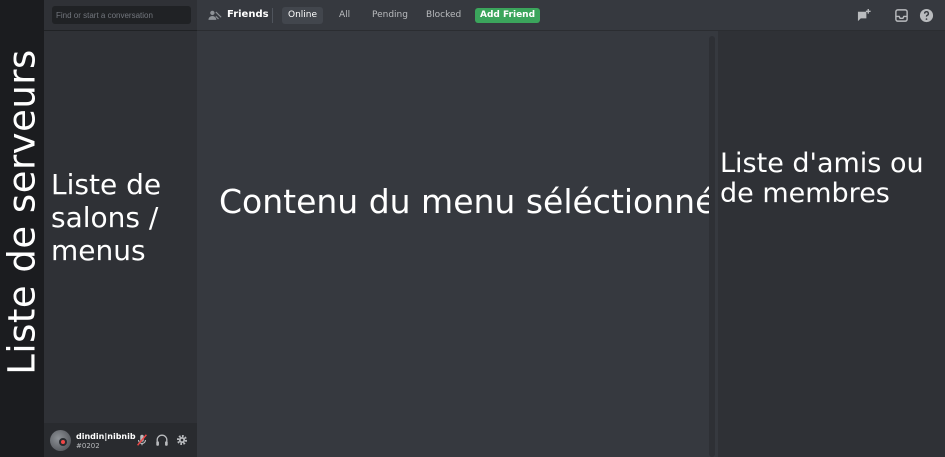  Describe the element at coordinates (162, 440) in the screenshot. I see `headphones-icon` at that location.